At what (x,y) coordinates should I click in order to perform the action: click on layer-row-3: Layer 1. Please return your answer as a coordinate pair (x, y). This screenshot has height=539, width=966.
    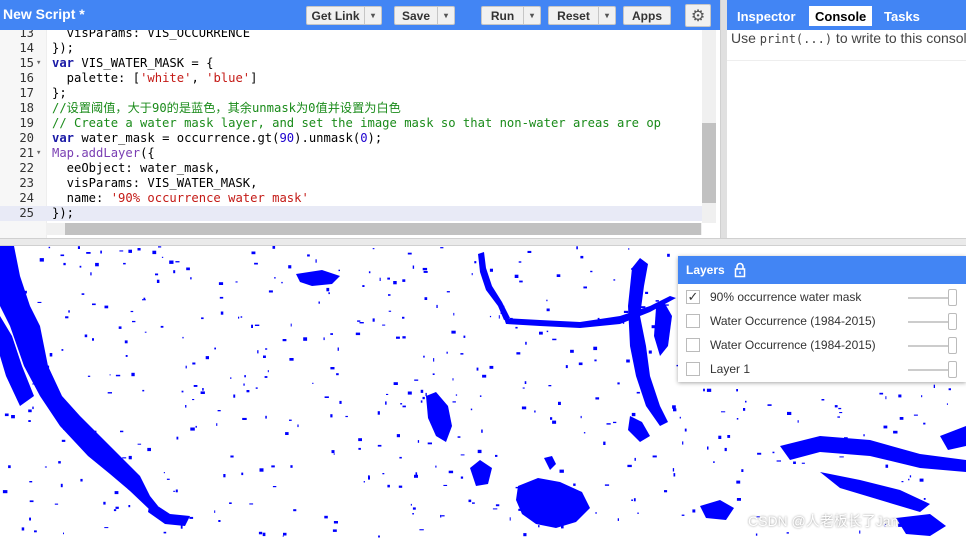
    Looking at the image, I should click on (822, 370).